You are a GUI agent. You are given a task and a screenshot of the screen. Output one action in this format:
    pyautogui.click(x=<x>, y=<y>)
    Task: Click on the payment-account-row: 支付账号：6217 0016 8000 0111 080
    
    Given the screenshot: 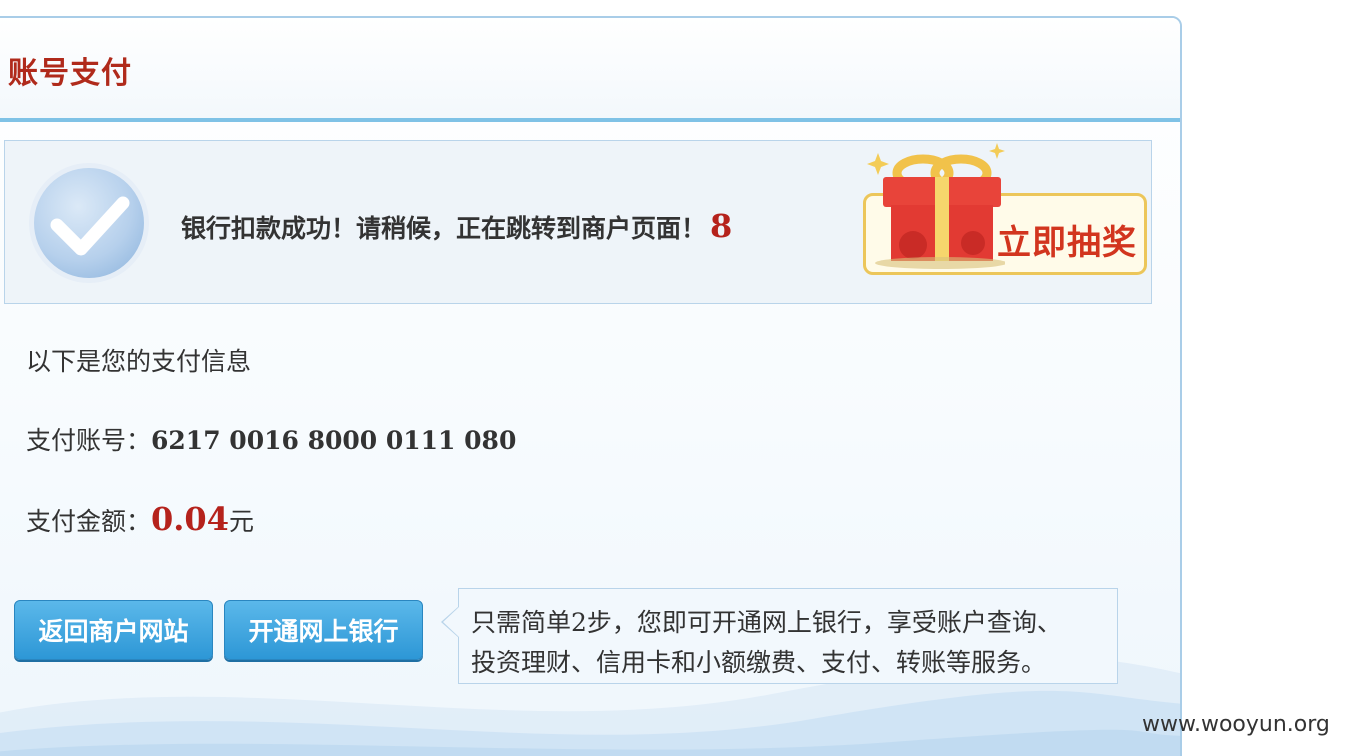 What is the action you would take?
    pyautogui.click(x=271, y=439)
    